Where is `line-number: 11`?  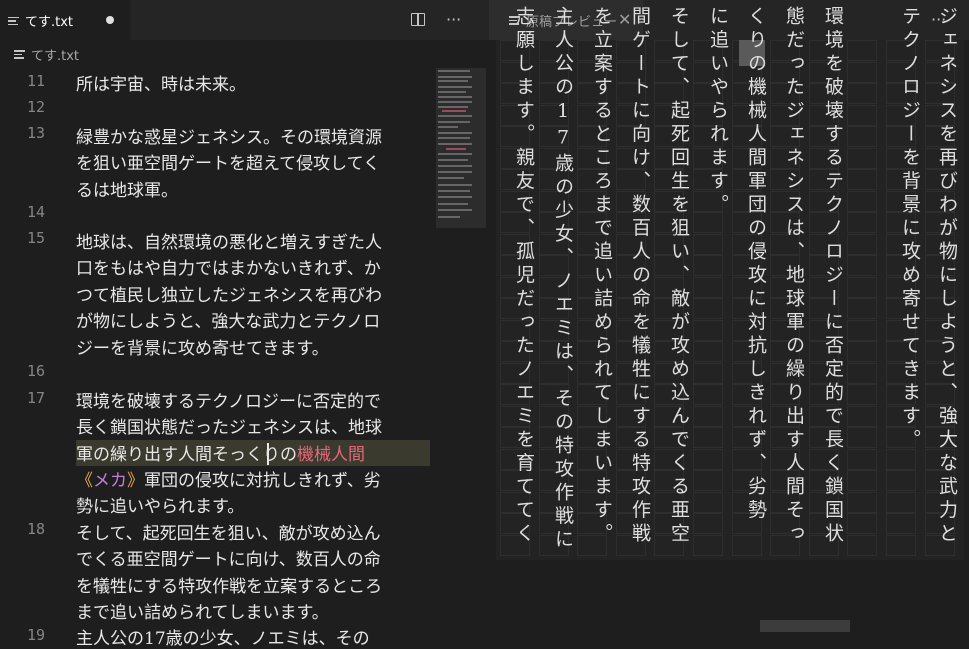
line-number: 11 is located at coordinates (35, 81).